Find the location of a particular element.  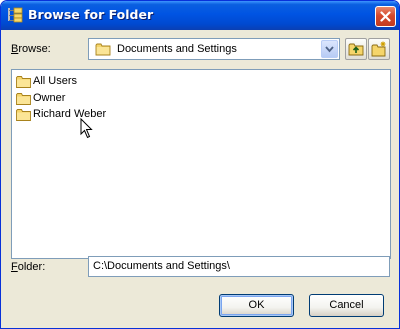

chevron-down-icon is located at coordinates (329, 49).